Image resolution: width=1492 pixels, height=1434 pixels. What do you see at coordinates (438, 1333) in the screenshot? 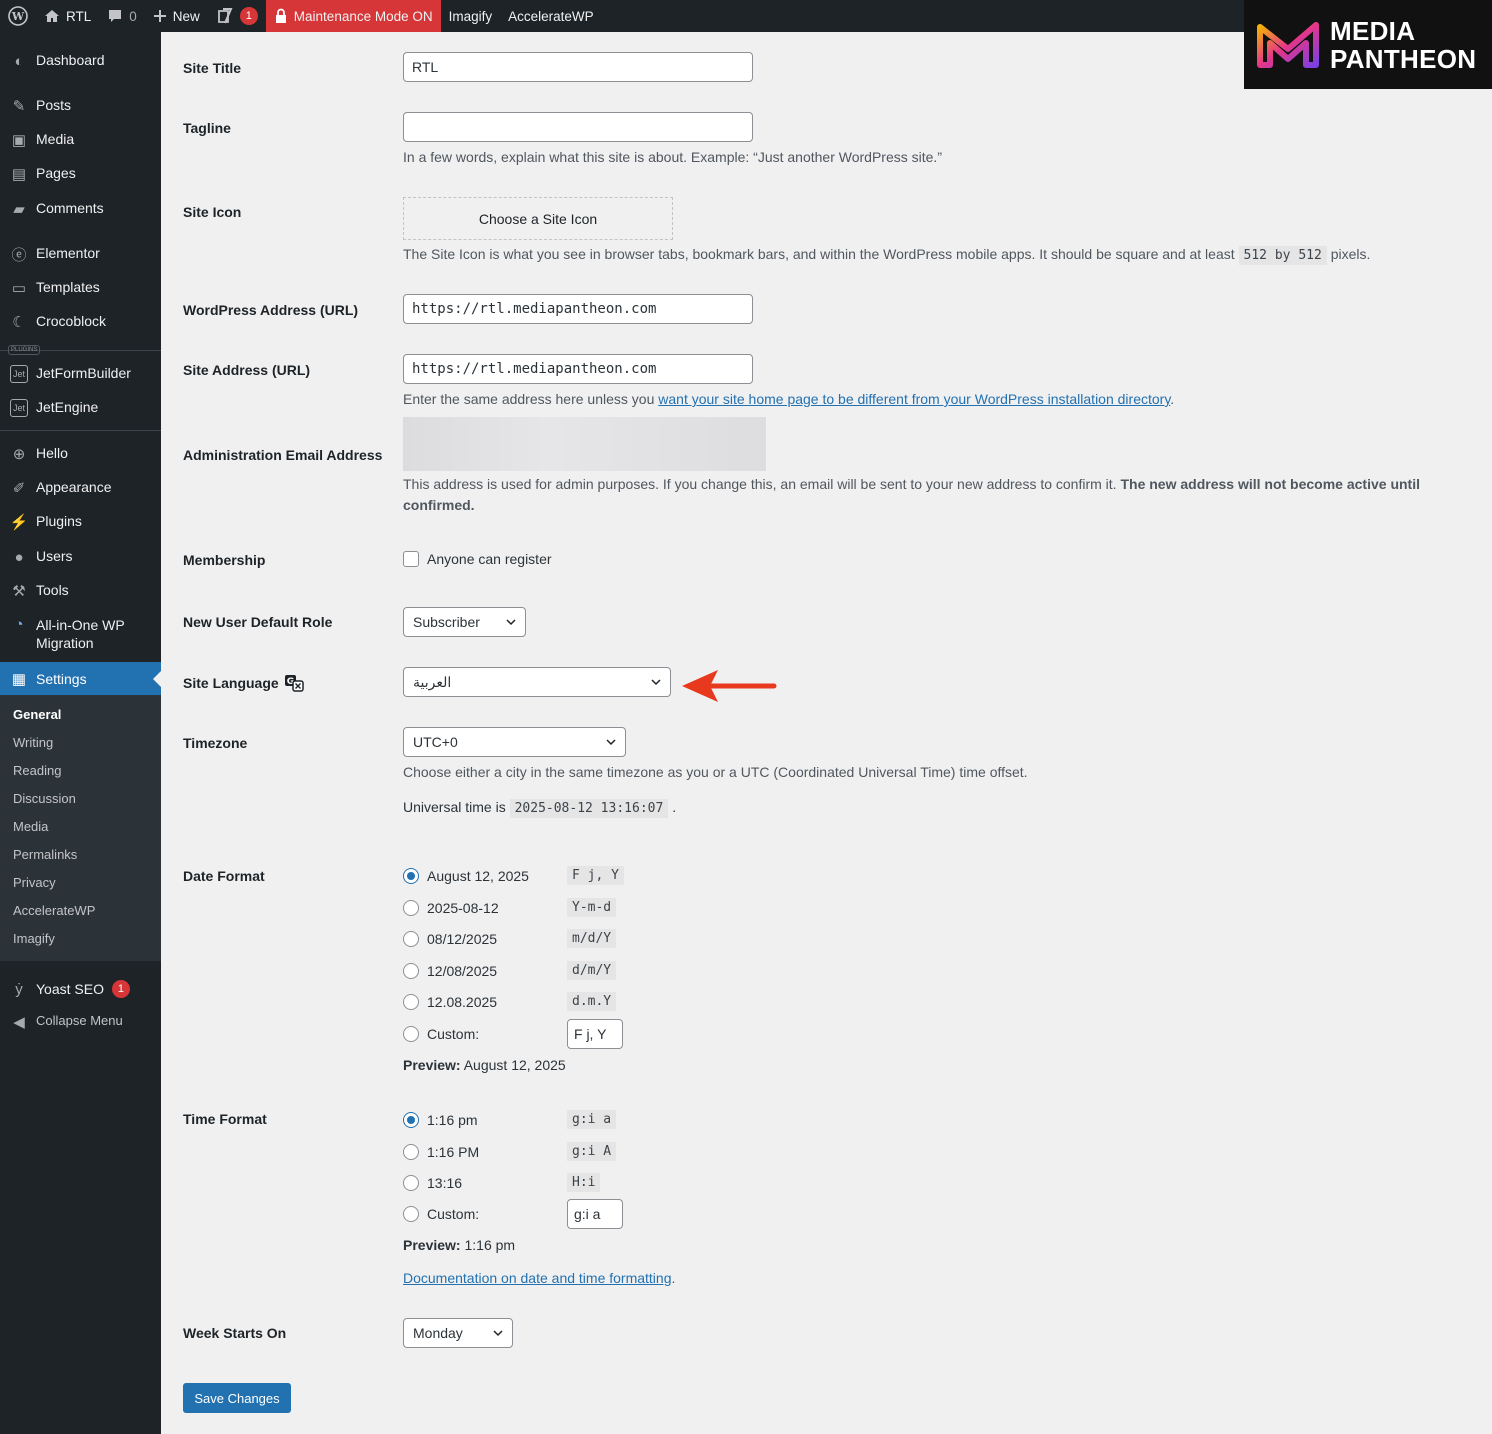
I see `week-starts-value: Monday` at bounding box center [438, 1333].